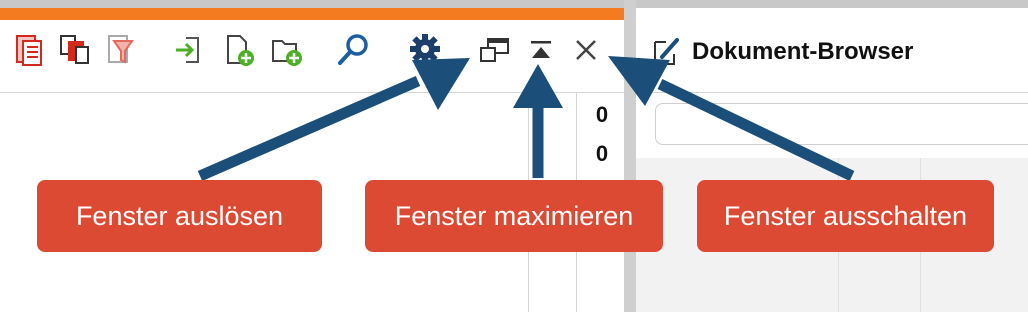 Image resolution: width=1028 pixels, height=312 pixels. Describe the element at coordinates (832, 92) in the screenshot. I see `right-header-separator` at that location.